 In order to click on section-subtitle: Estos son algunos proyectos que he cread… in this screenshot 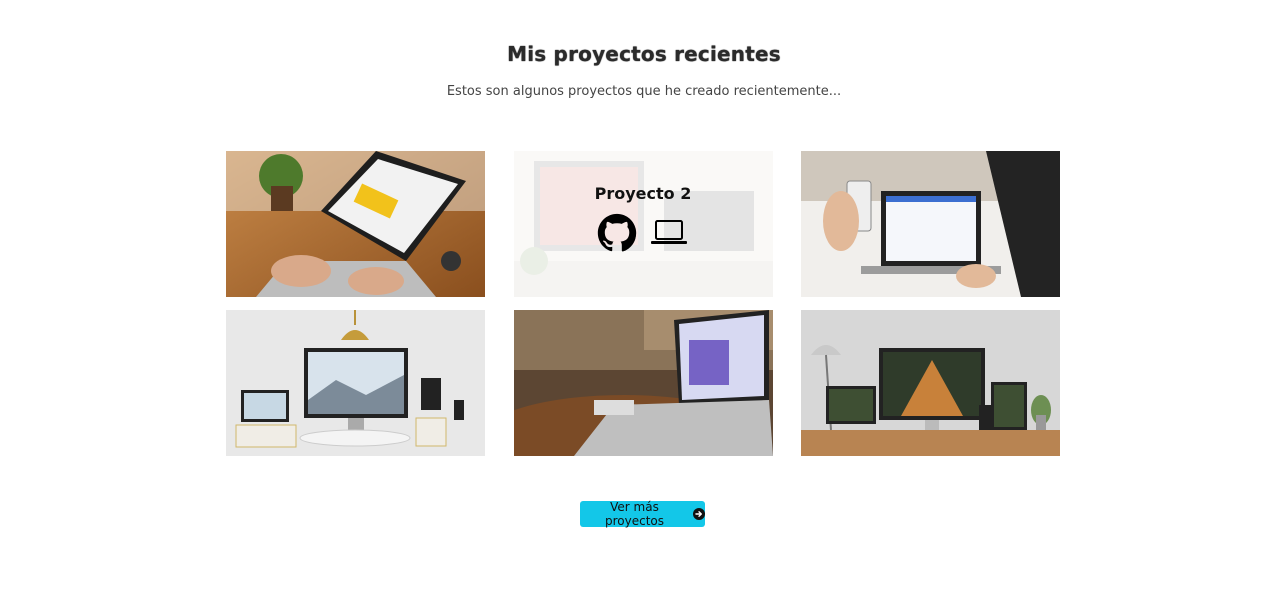, I will do `click(644, 91)`.